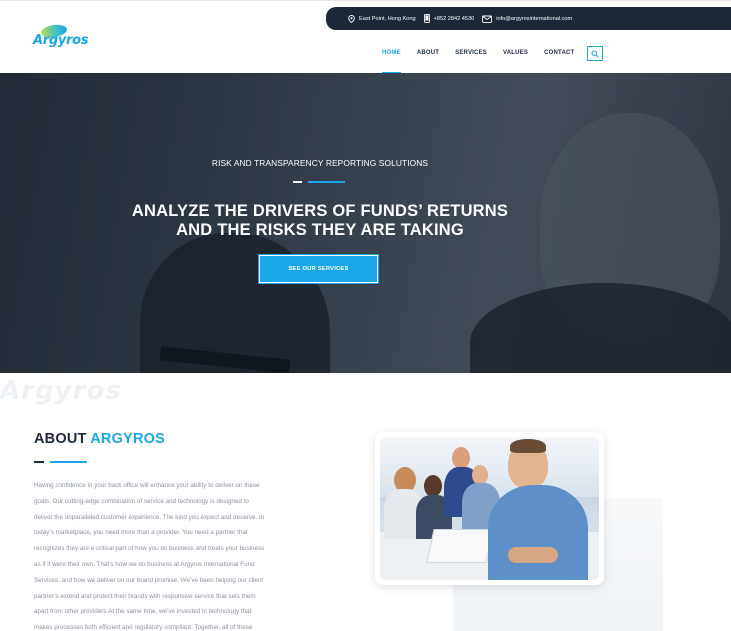  I want to click on mobile-phone-icon, so click(426, 18).